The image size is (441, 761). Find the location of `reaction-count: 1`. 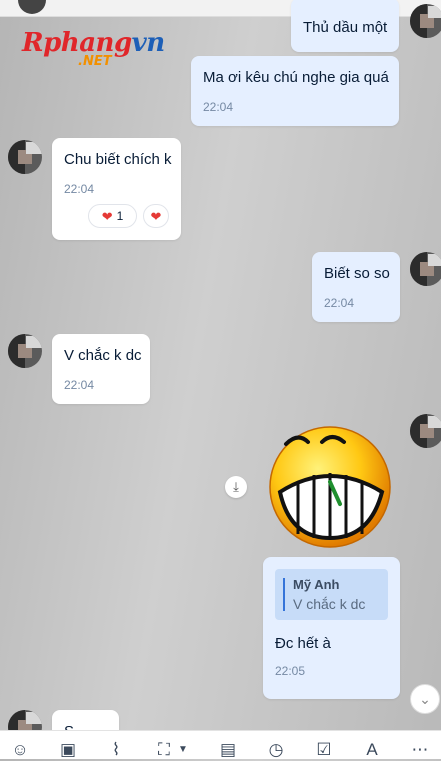

reaction-count: 1 is located at coordinates (120, 216).